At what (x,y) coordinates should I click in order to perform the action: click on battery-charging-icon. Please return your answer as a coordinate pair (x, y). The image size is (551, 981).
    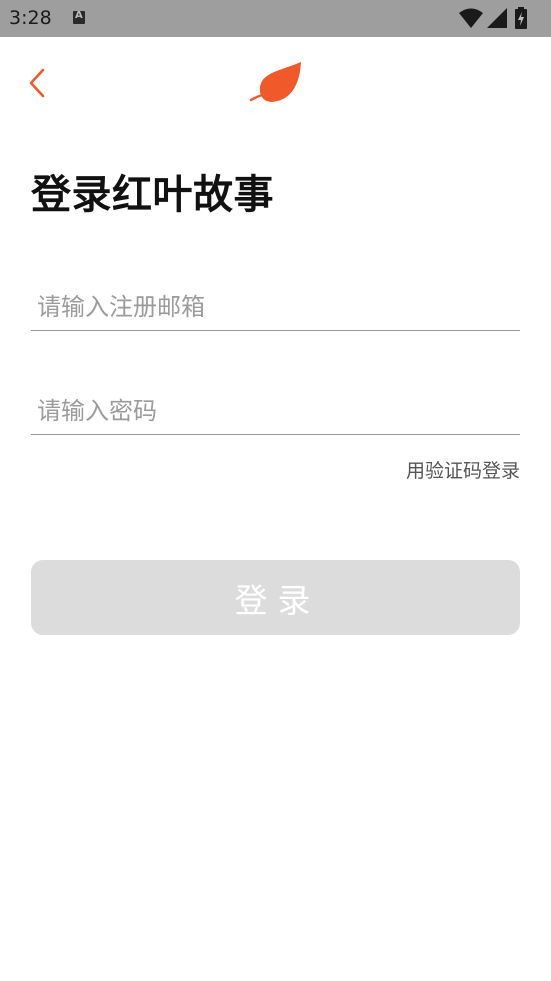
    Looking at the image, I should click on (521, 18).